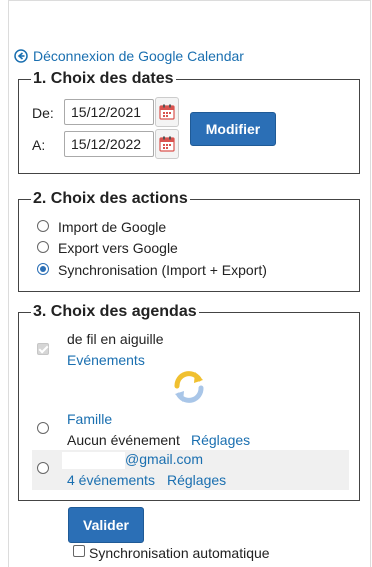  I want to click on gmail-settings-link: Réglages, so click(196, 480).